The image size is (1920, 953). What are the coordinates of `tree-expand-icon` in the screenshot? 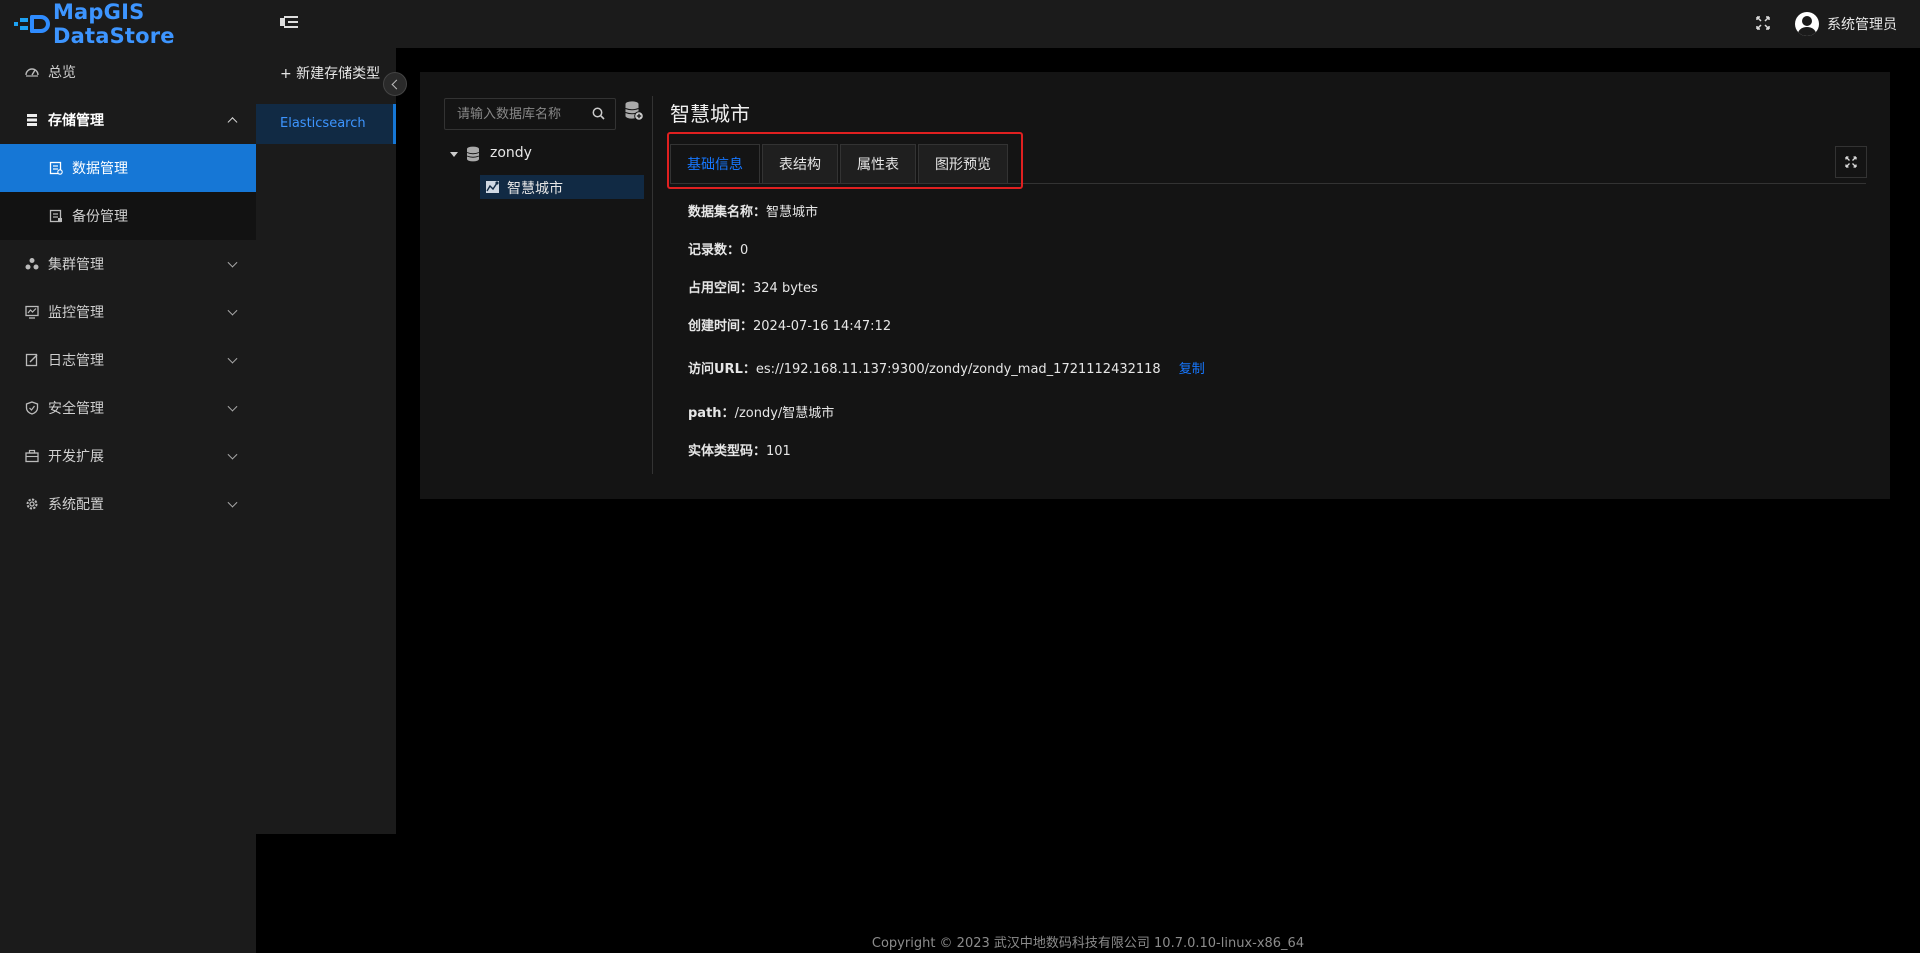 It's located at (454, 154).